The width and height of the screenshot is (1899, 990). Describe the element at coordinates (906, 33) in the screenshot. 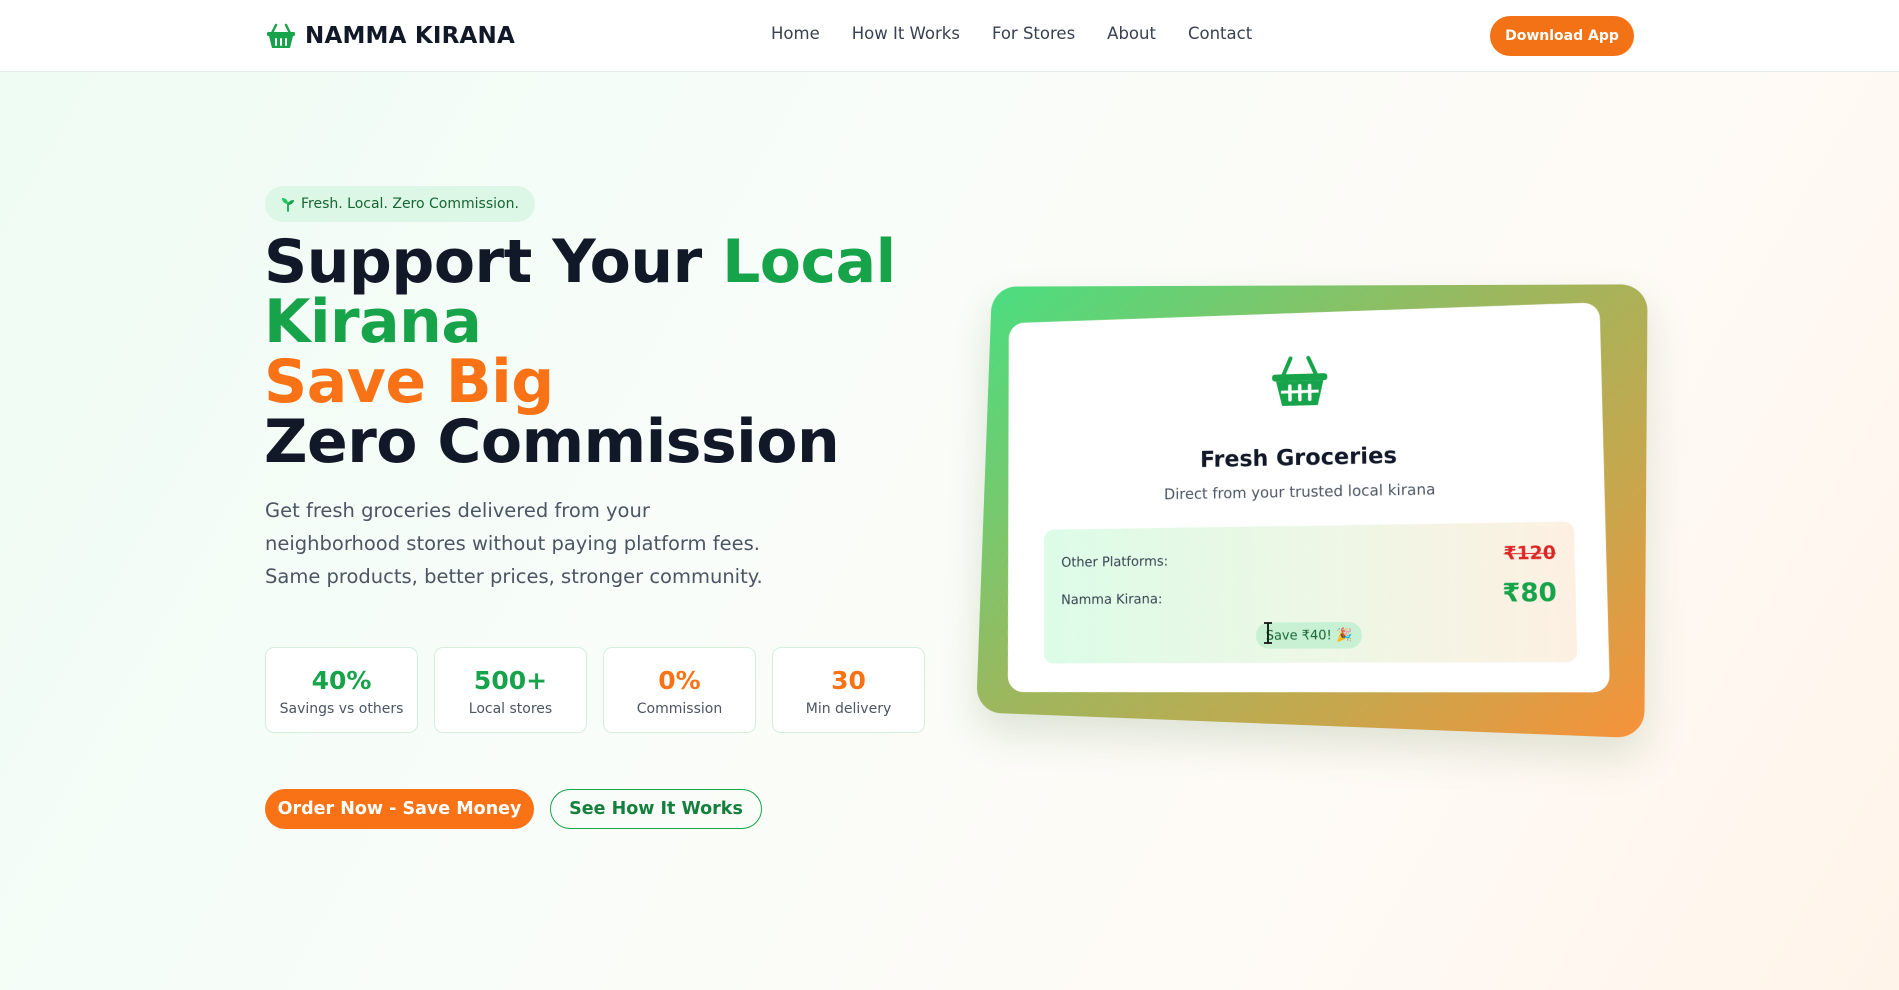

I see `nav-link-how-it-works: How It Works` at that location.